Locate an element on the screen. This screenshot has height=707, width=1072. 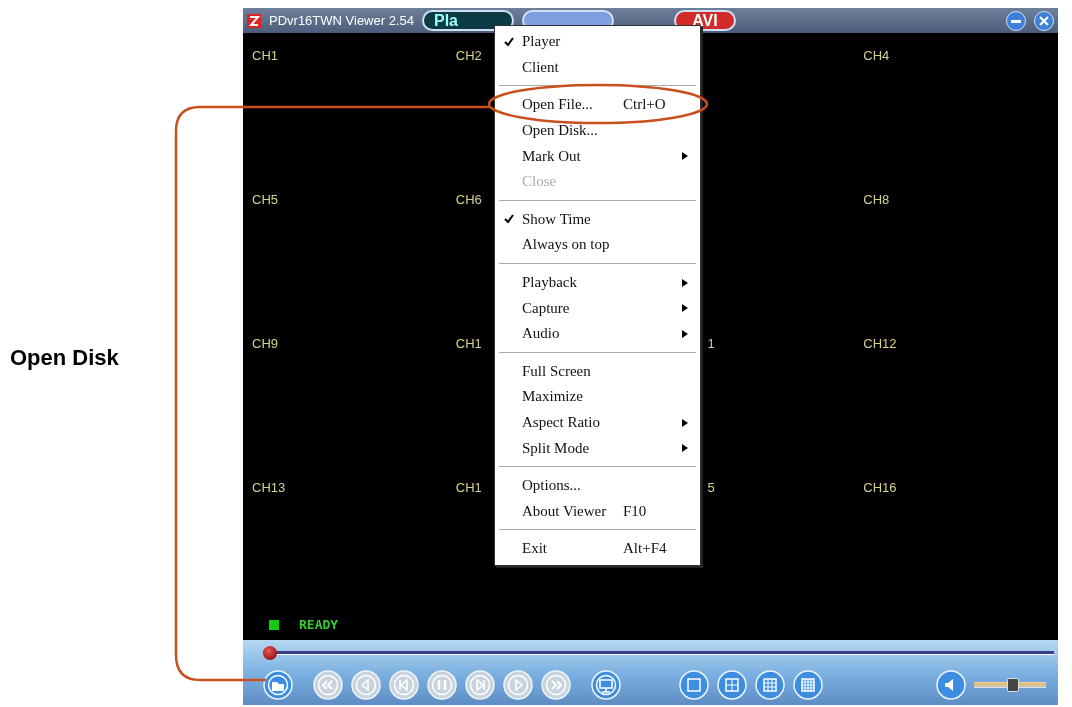
status-led-icon is located at coordinates (274, 624).